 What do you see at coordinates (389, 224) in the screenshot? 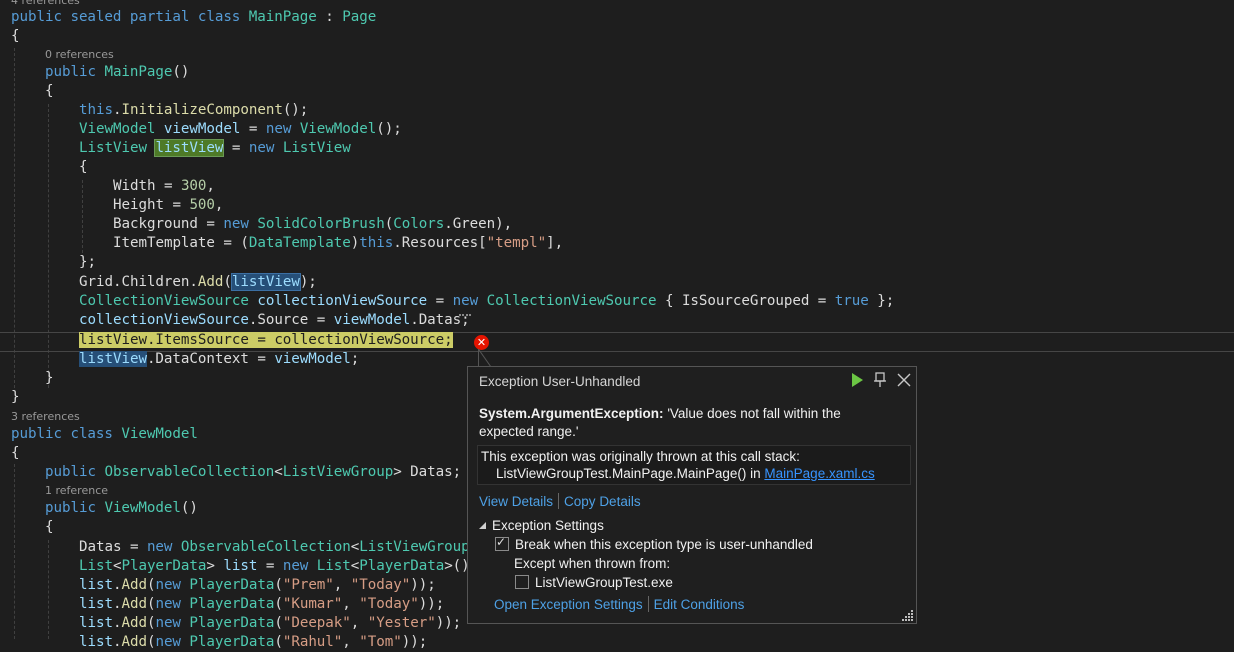
I see `code-token: (` at bounding box center [389, 224].